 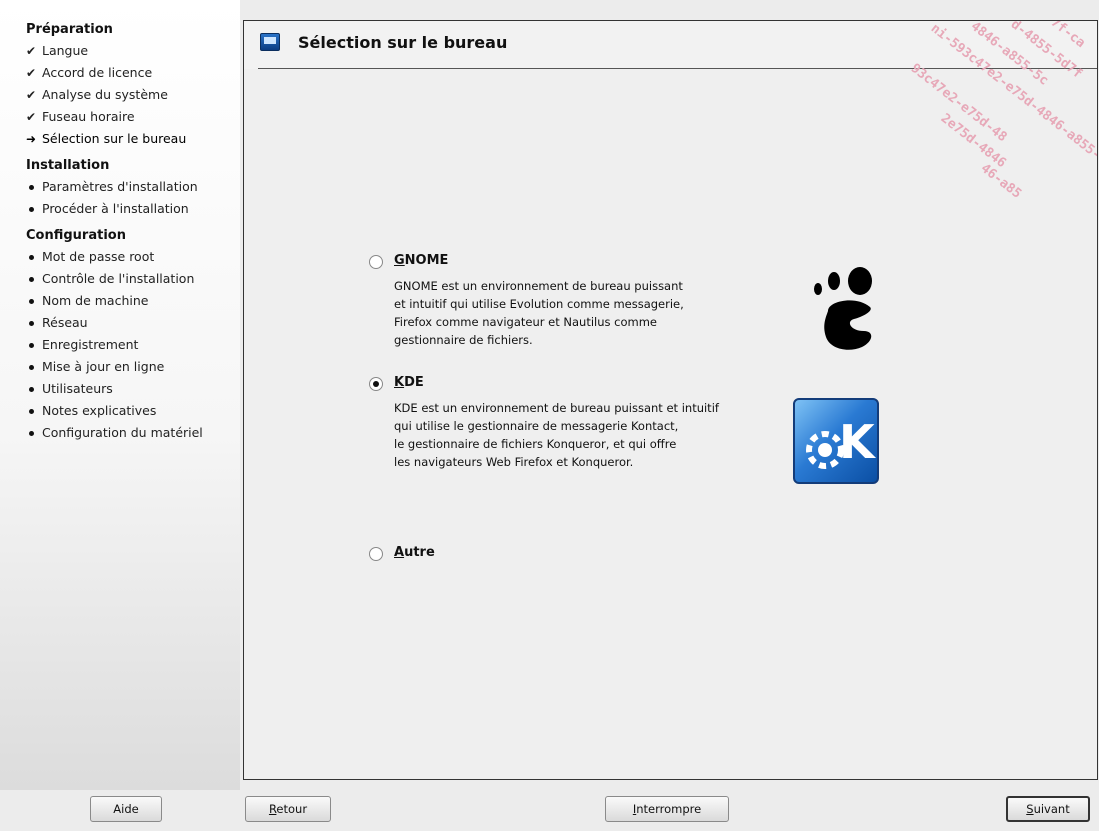 What do you see at coordinates (31, 139) in the screenshot?
I see `arrow-right-icon: ➜` at bounding box center [31, 139].